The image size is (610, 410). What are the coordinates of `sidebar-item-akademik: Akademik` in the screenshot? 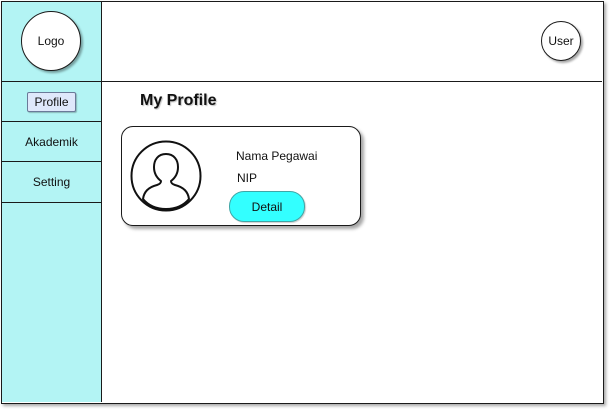 It's located at (51, 142).